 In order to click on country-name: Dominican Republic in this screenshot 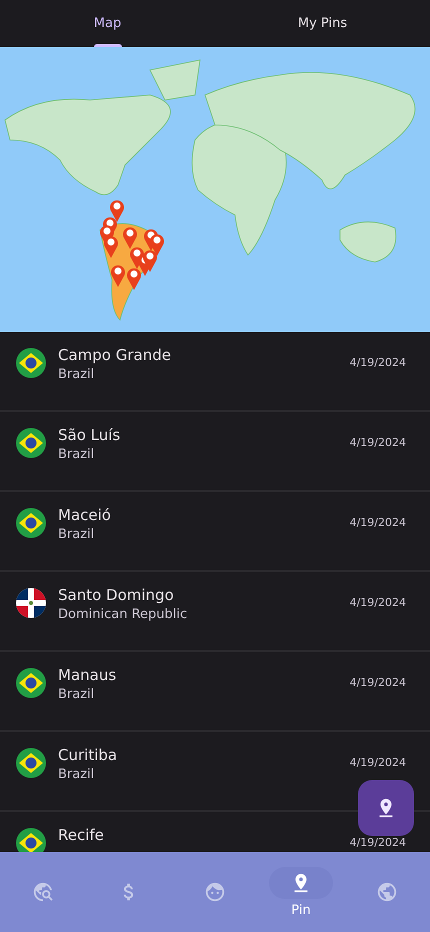, I will do `click(123, 614)`.